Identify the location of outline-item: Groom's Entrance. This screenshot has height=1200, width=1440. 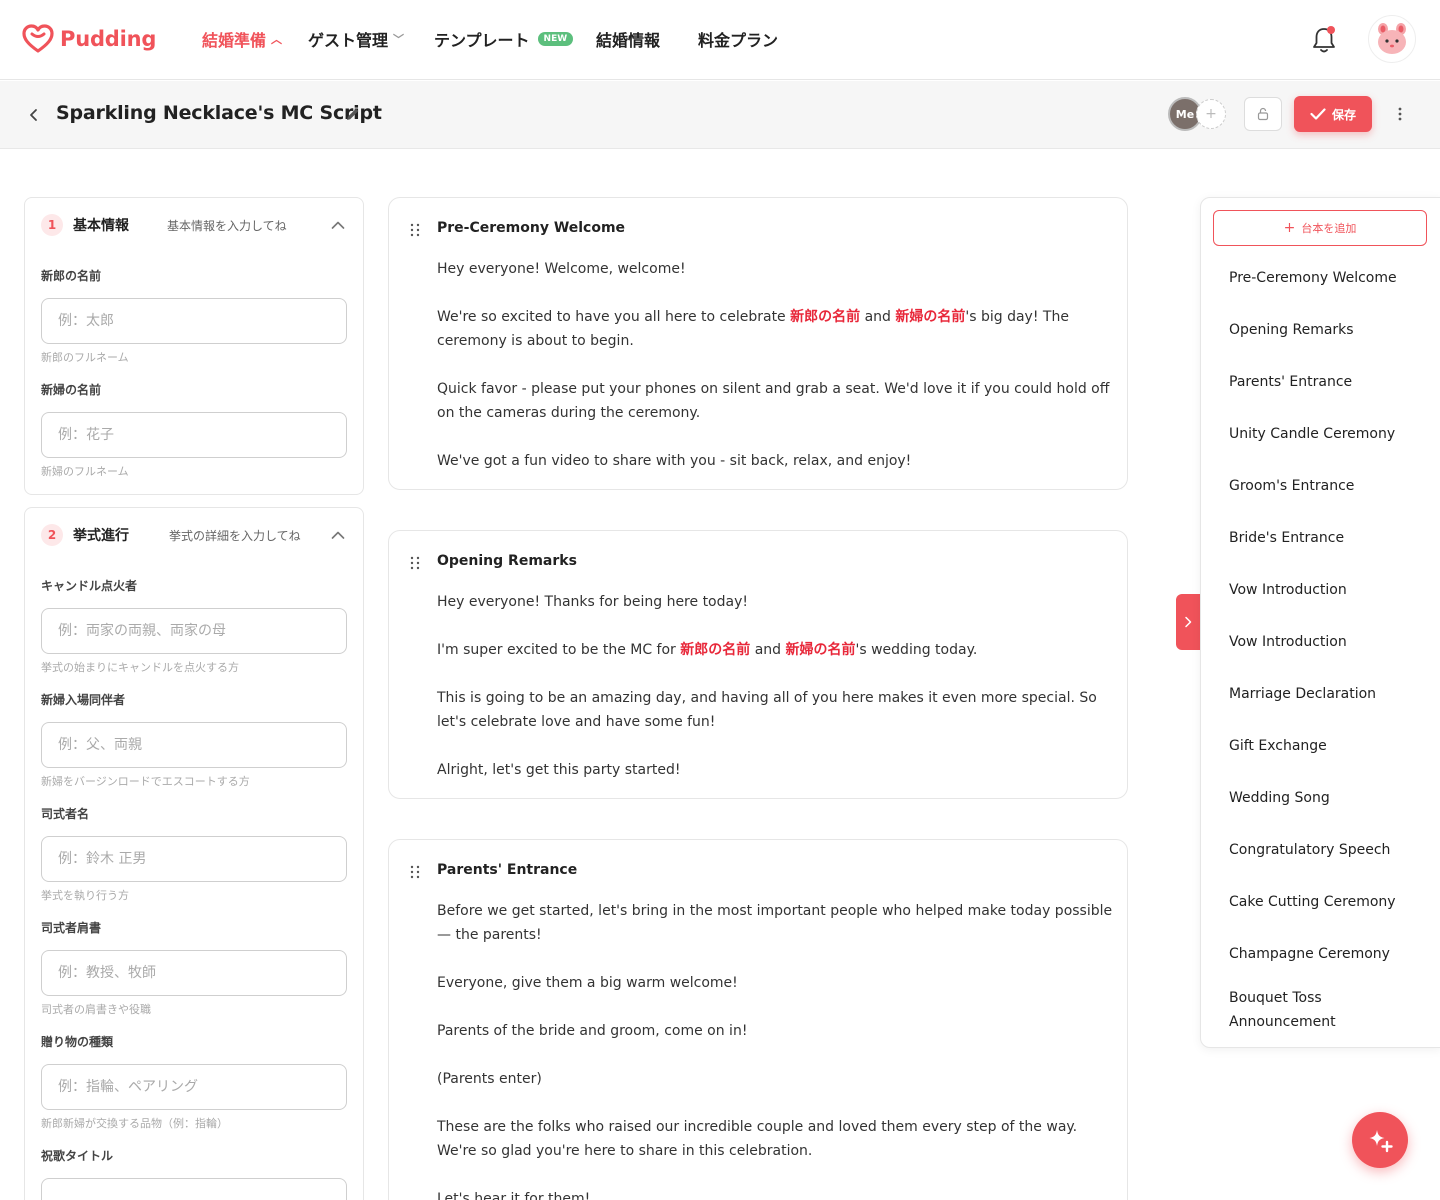
(1324, 486).